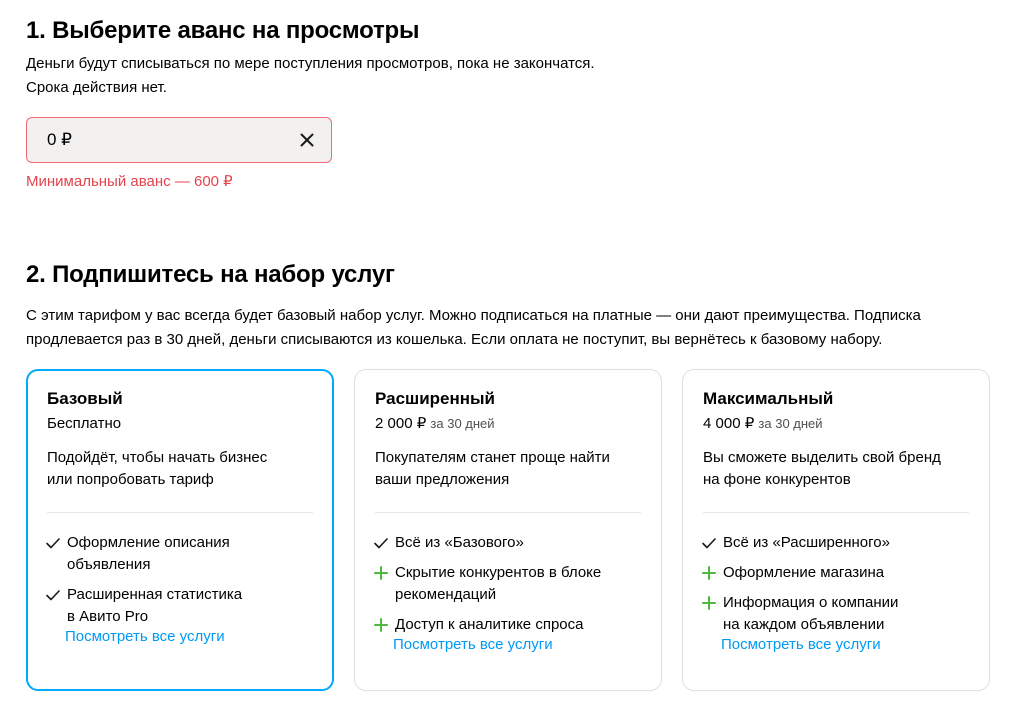 Image resolution: width=1011 pixels, height=715 pixels. I want to click on close-icon, so click(307, 140).